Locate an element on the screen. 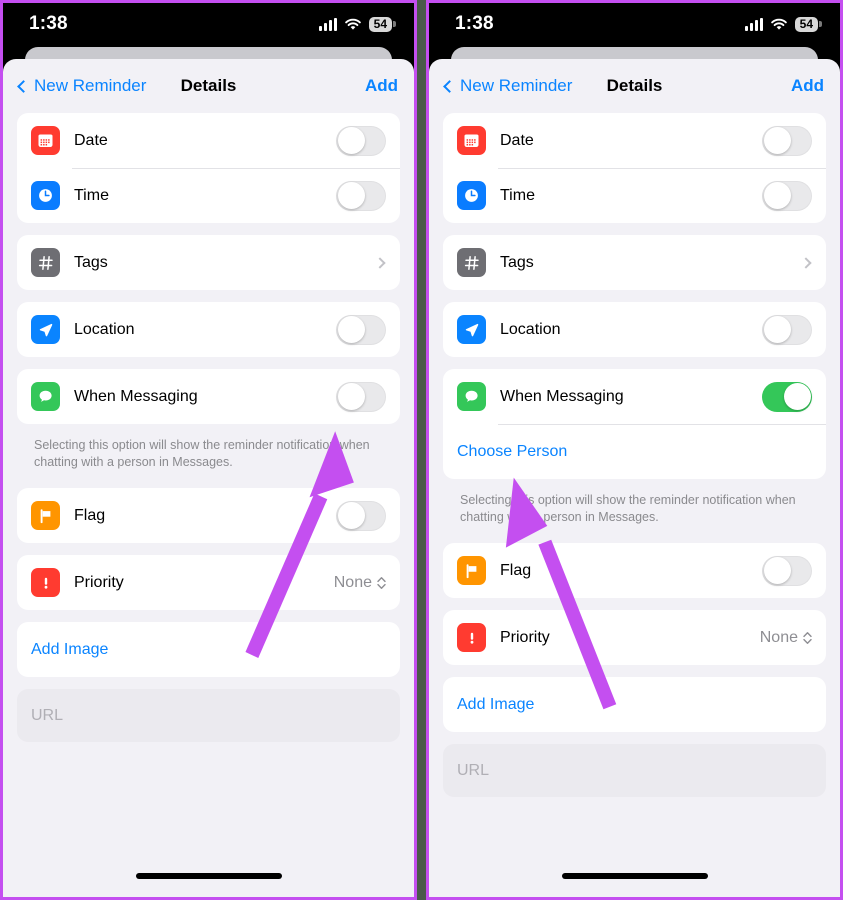  battery-icon: 54 is located at coordinates (380, 24).